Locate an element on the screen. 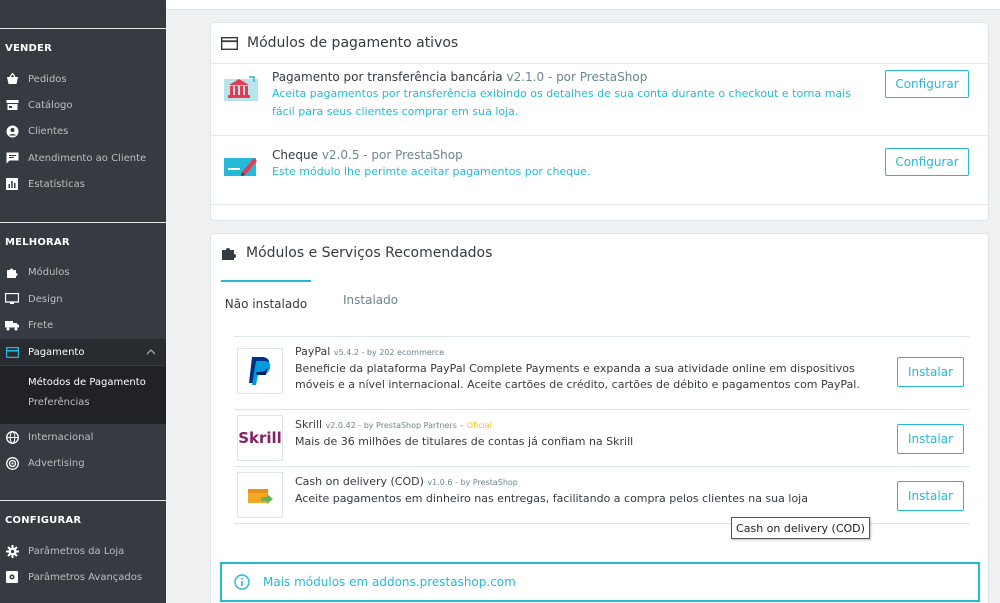 The width and height of the screenshot is (1000, 603). addons-link: Mais módulos em addons.prestashop.com is located at coordinates (389, 582).